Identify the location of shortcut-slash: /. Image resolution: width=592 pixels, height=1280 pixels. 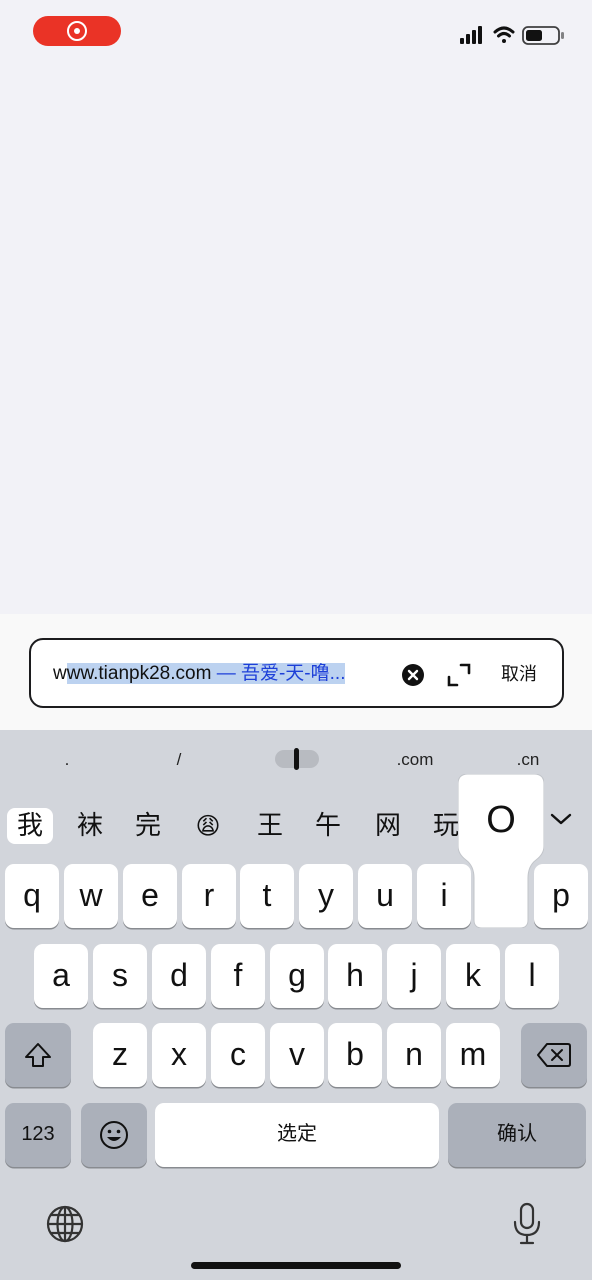
(179, 760).